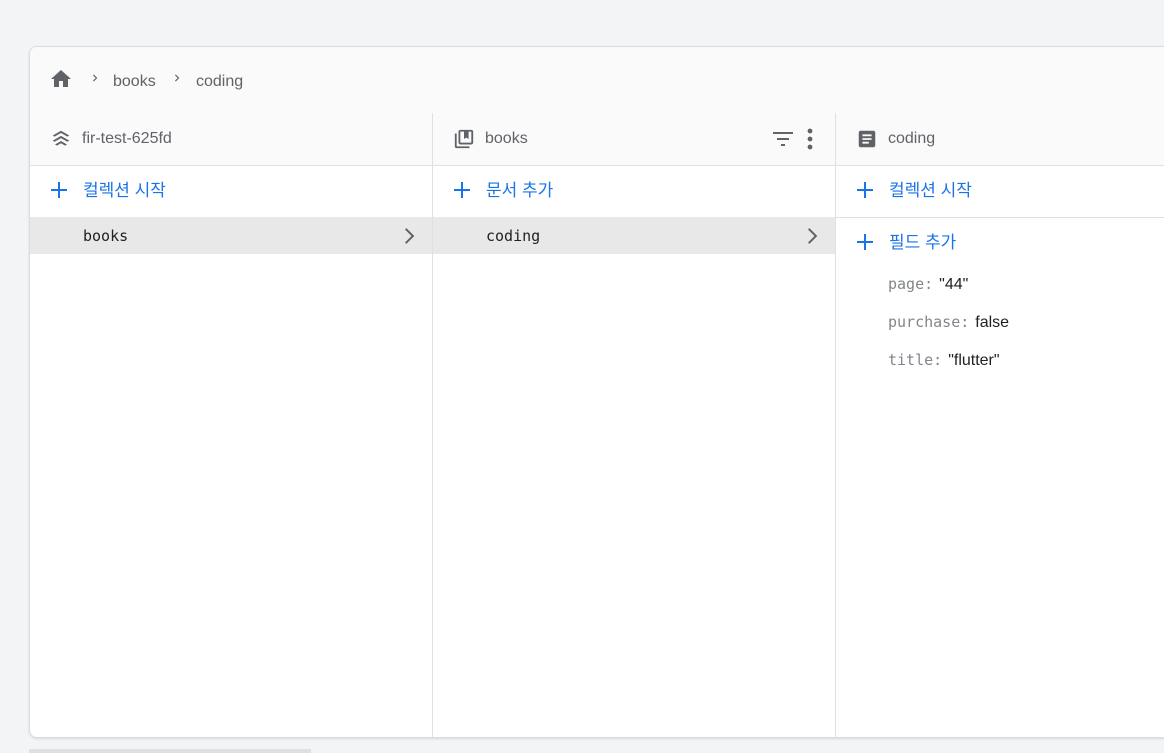  I want to click on field-key: page:, so click(911, 284).